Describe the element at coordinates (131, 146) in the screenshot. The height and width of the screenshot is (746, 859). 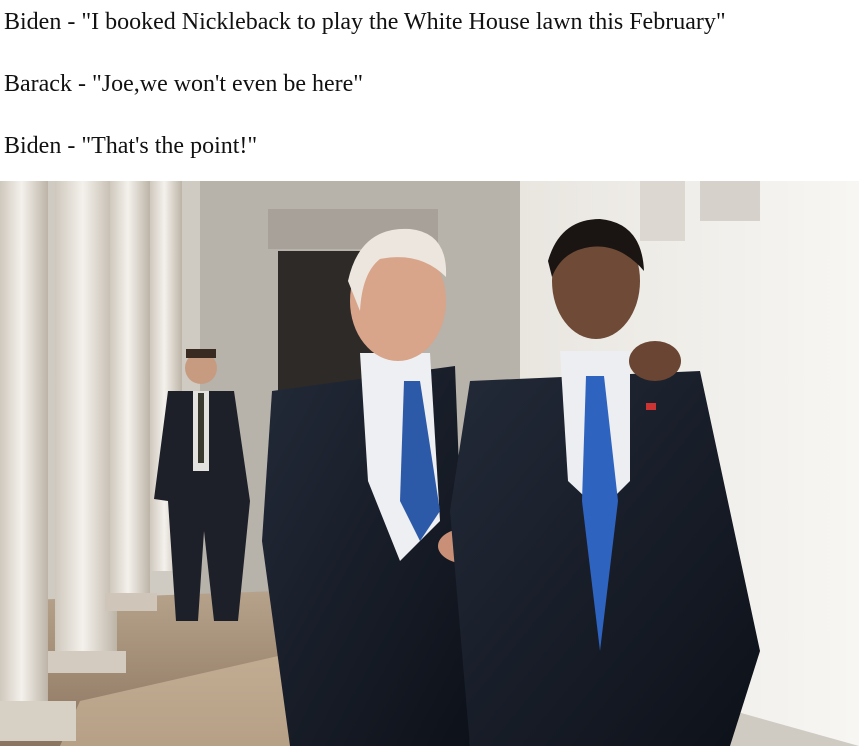
I see `joke-line-3: Biden - "That's the point!"` at that location.